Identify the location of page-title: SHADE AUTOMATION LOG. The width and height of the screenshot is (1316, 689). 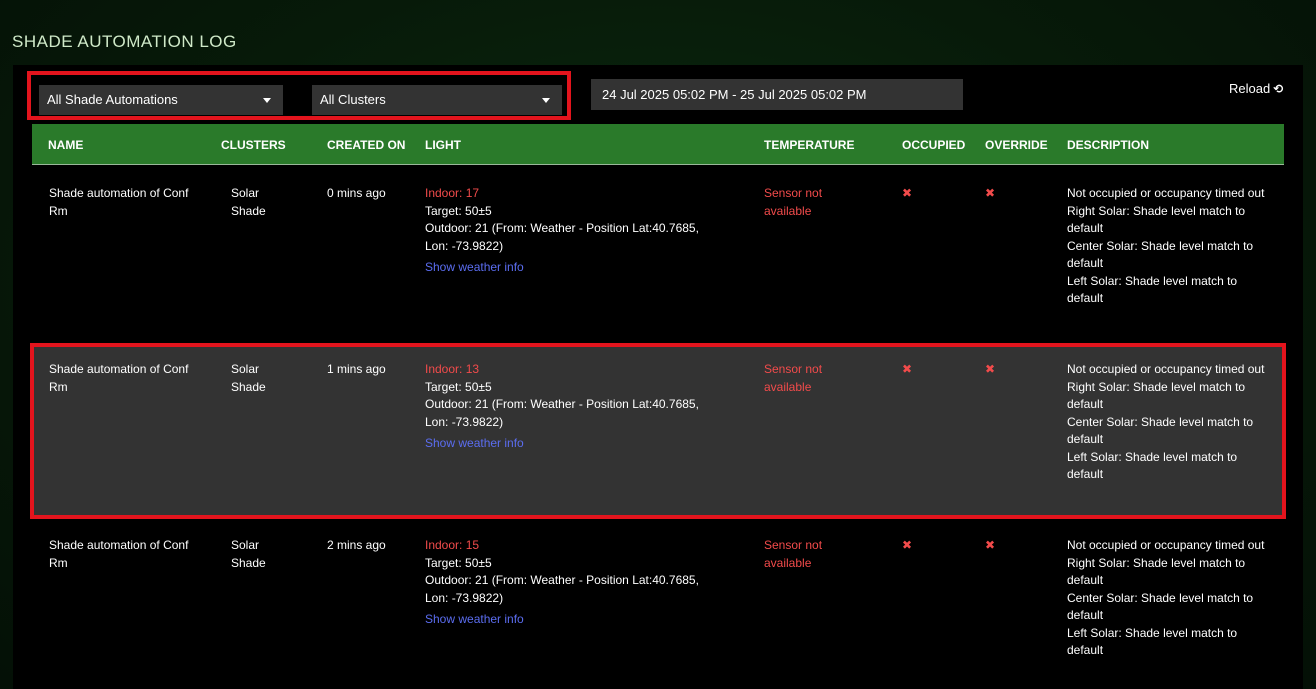
(124, 41).